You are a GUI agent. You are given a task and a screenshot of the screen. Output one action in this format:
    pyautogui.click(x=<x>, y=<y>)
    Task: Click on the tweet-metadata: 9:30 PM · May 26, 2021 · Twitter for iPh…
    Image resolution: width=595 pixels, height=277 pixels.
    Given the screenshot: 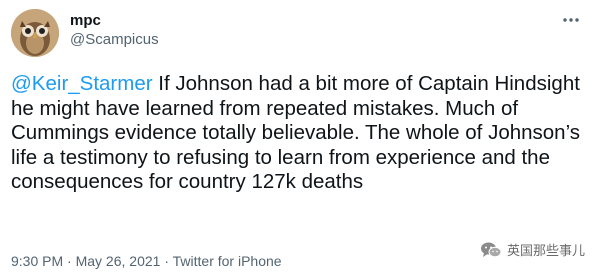 What is the action you would take?
    pyautogui.click(x=146, y=261)
    